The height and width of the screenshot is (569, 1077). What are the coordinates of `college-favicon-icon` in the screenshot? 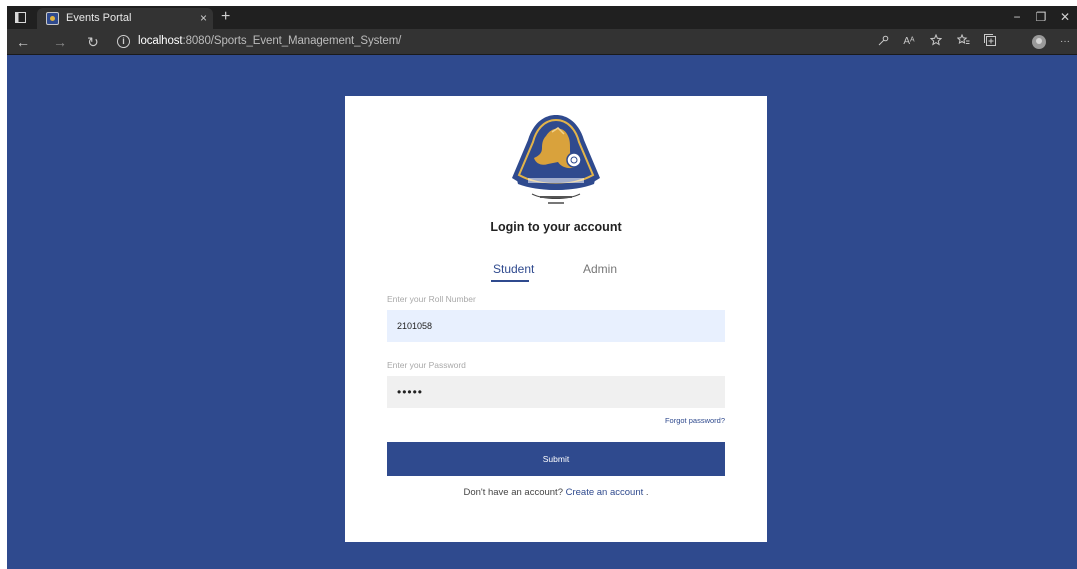 It's located at (52, 18).